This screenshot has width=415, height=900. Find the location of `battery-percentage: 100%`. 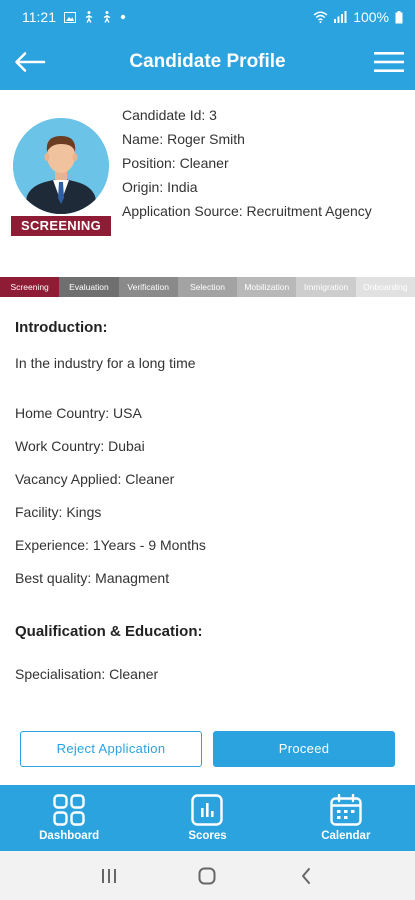

battery-percentage: 100% is located at coordinates (371, 17).